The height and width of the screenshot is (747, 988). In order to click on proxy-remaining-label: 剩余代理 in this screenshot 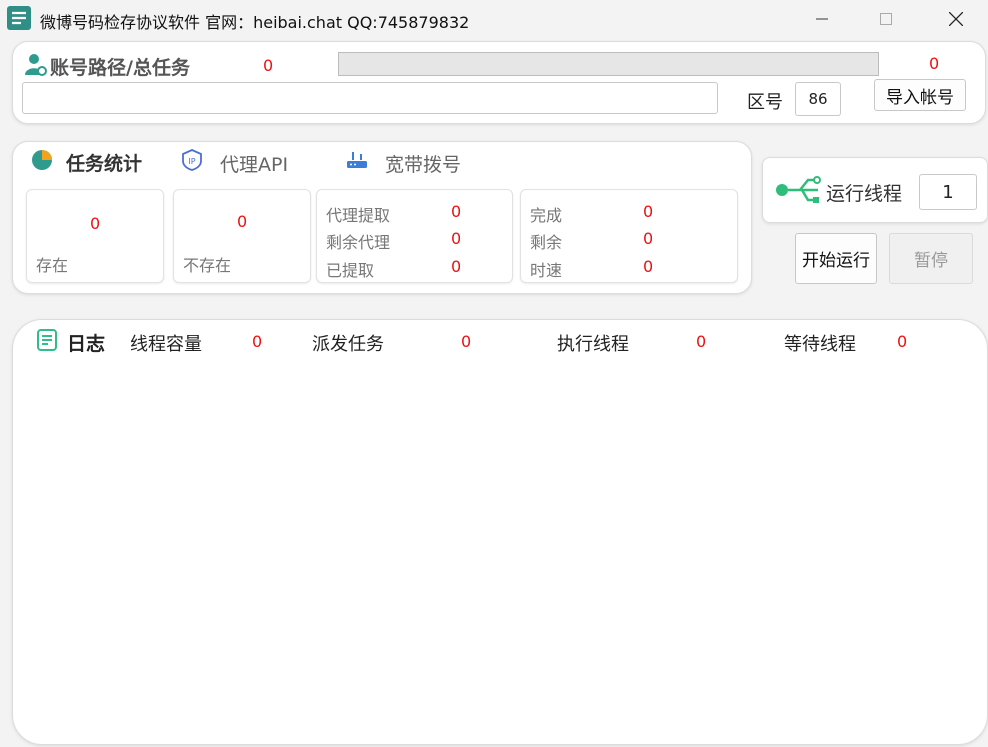, I will do `click(358, 242)`.